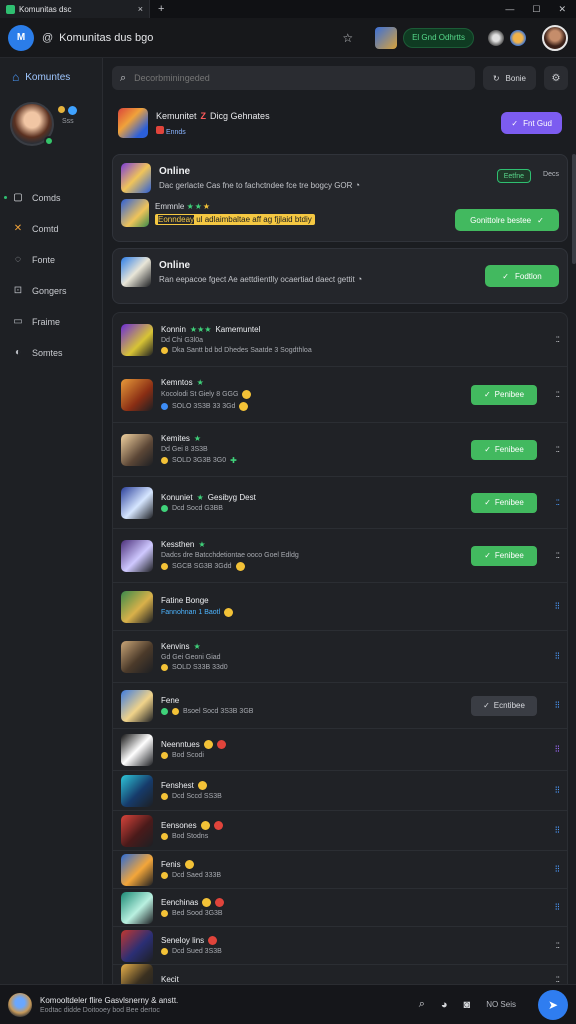 This screenshot has height=1024, width=576. What do you see at coordinates (574, 209) in the screenshot?
I see `scrollbar` at bounding box center [574, 209].